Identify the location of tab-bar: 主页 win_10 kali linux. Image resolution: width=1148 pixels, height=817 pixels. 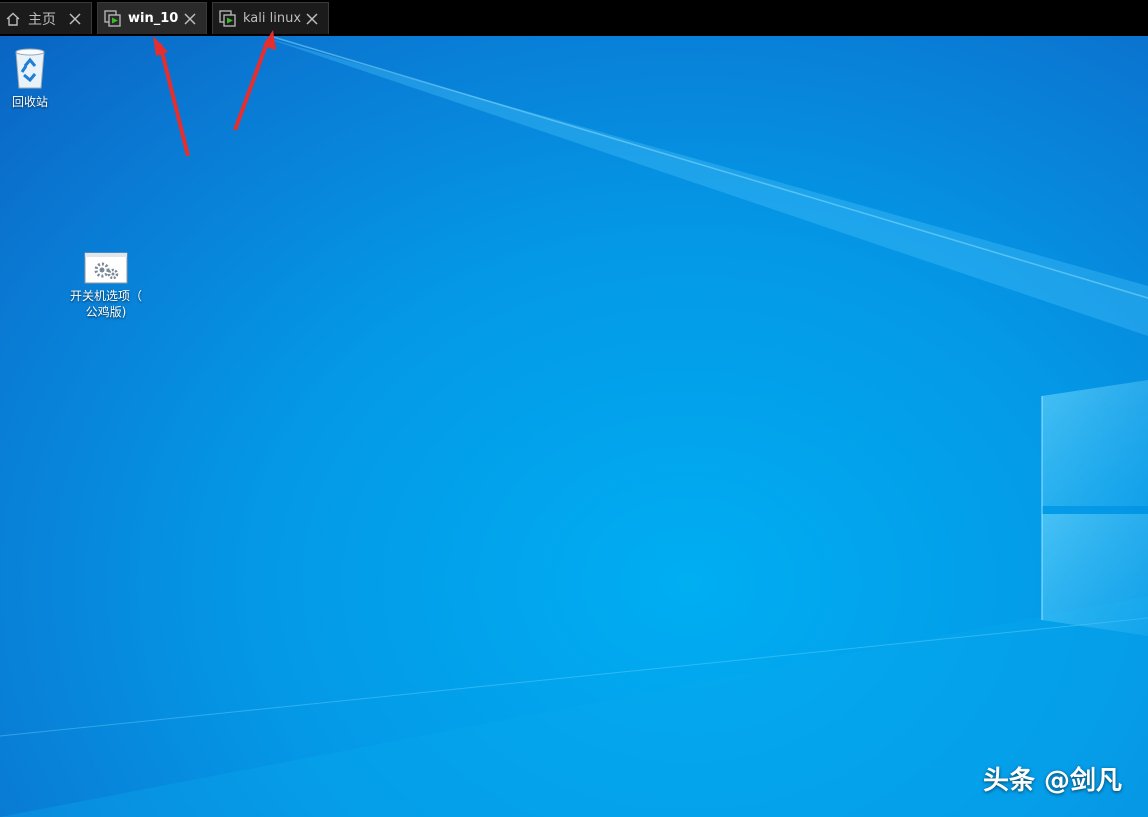
(574, 18).